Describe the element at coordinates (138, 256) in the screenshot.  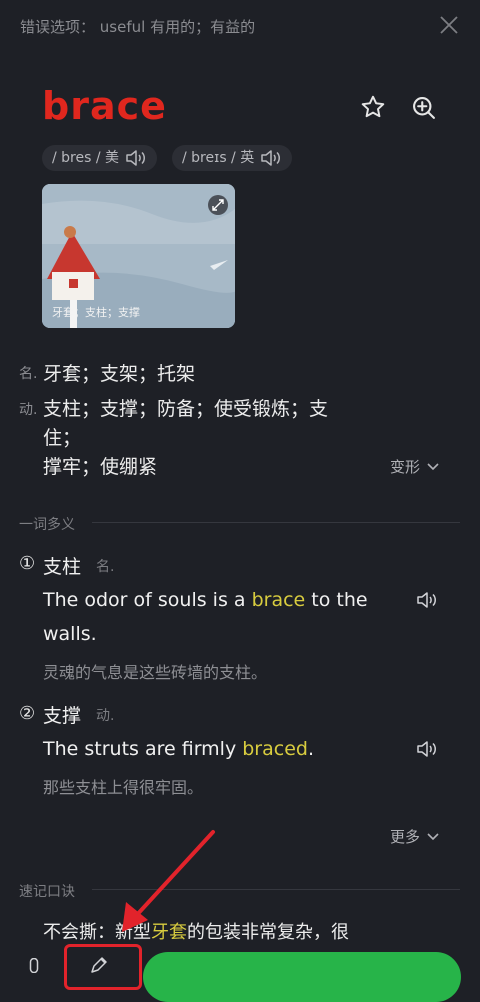
I see `word-illustration: 牙套；支柱；支撑` at that location.